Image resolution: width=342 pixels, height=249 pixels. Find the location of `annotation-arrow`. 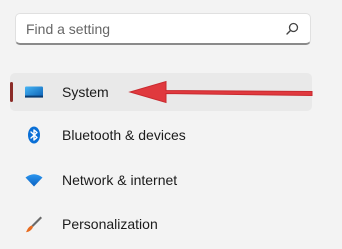

annotation-arrow is located at coordinates (220, 92).